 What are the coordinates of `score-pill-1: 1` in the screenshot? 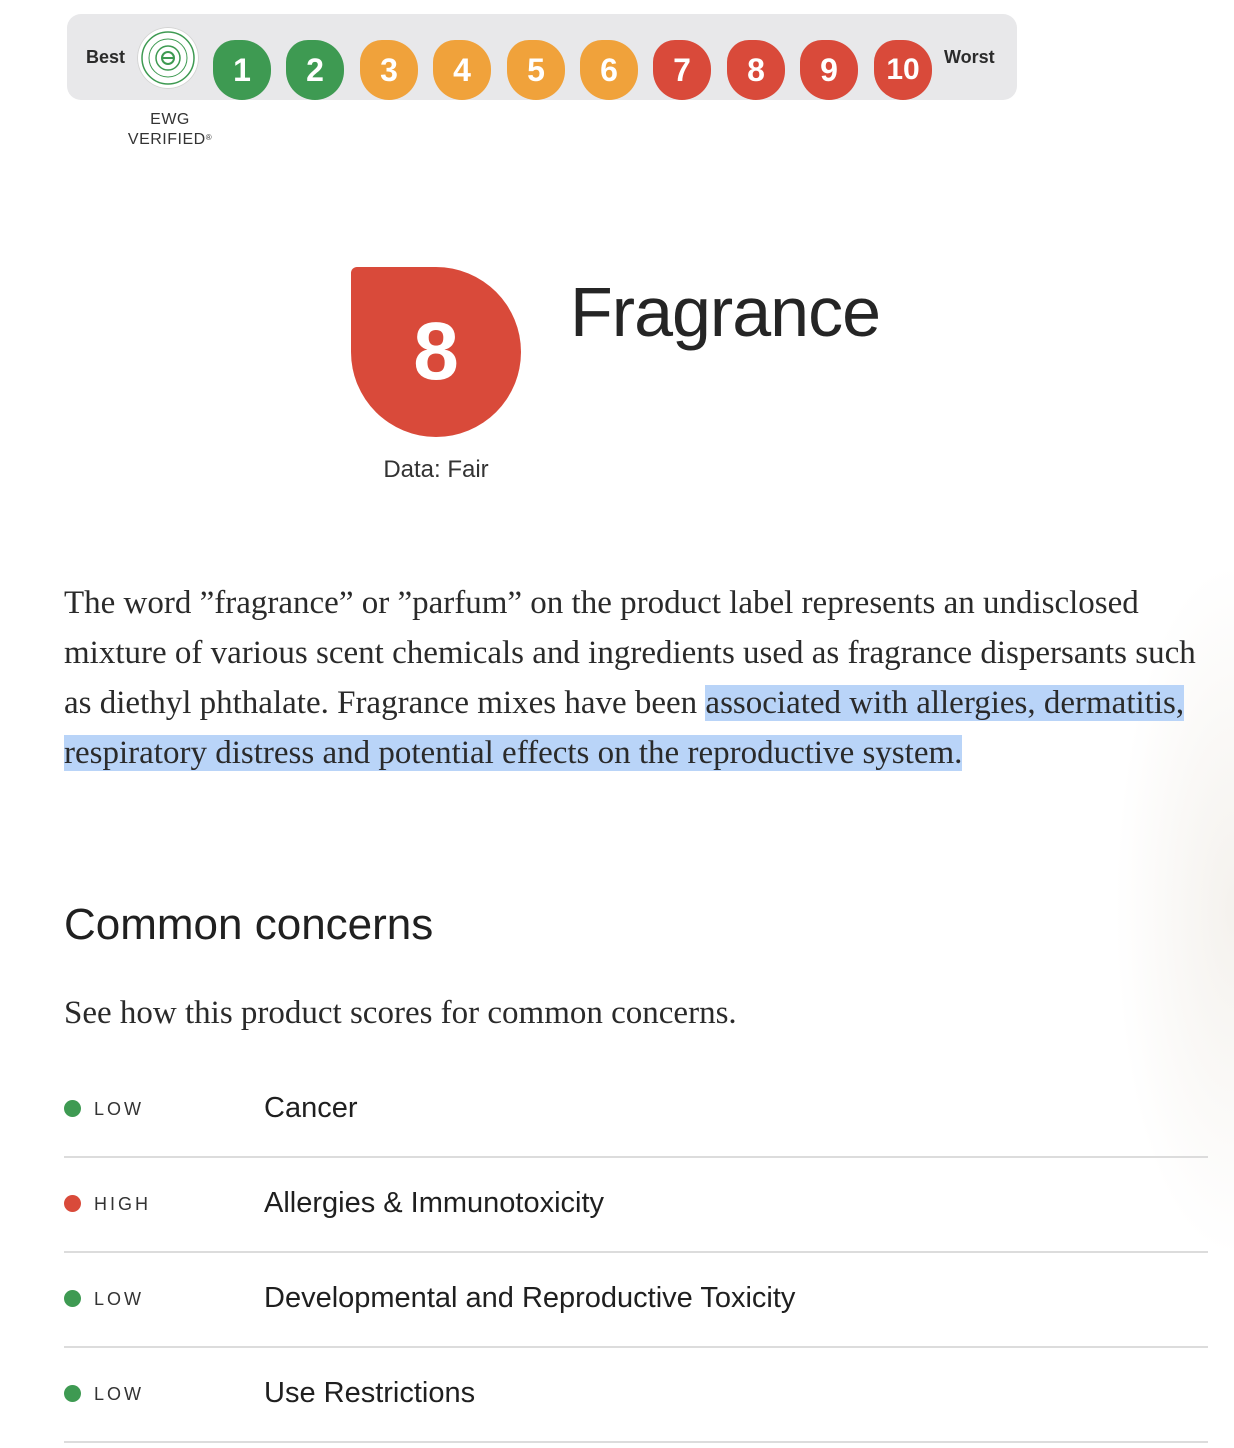 It's located at (242, 70).